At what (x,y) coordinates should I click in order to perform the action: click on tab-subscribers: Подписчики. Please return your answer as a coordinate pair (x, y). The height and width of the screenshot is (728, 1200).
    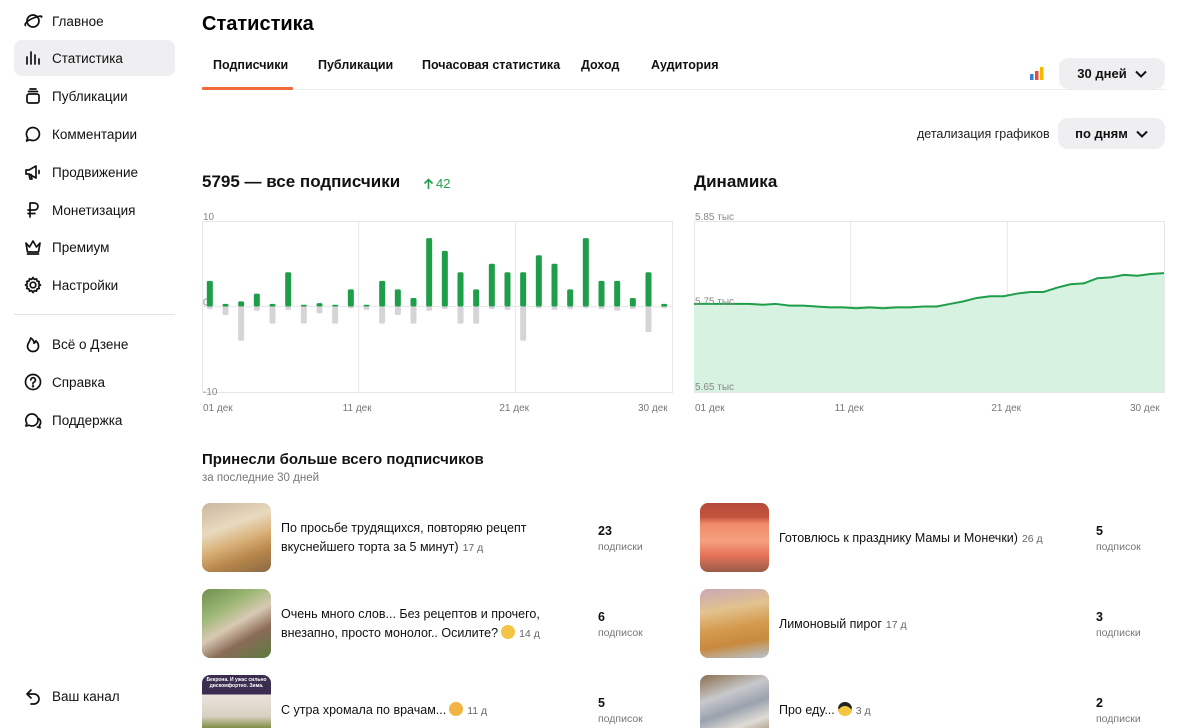
    Looking at the image, I should click on (250, 65).